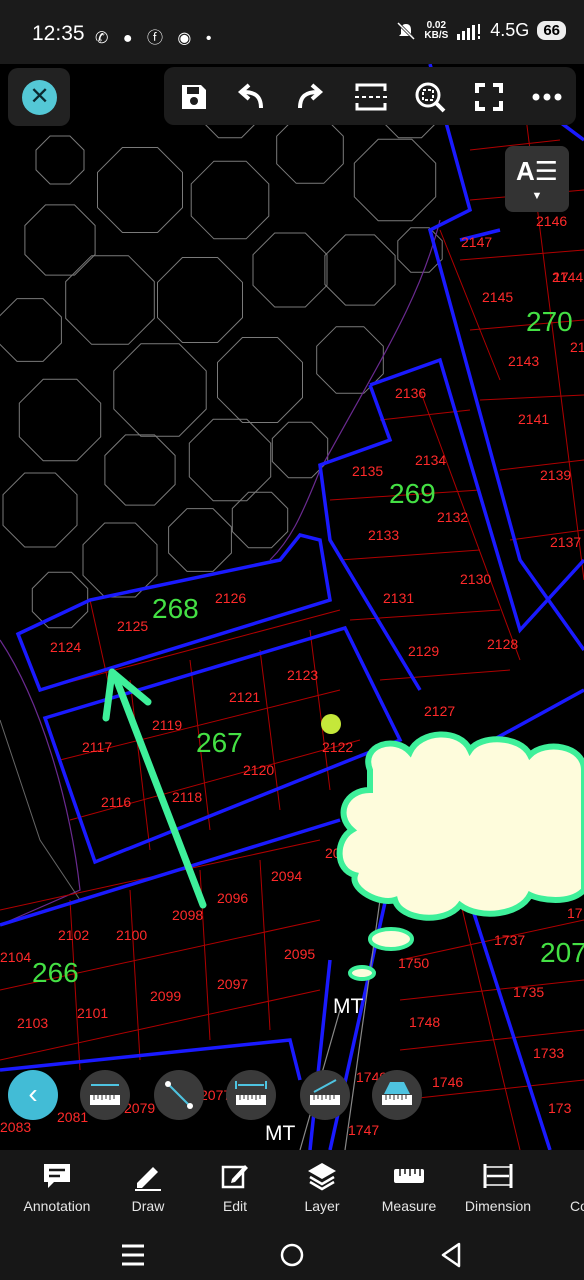 This screenshot has height=1280, width=584. What do you see at coordinates (348, 1006) in the screenshot?
I see `mt-marker-label: MT` at bounding box center [348, 1006].